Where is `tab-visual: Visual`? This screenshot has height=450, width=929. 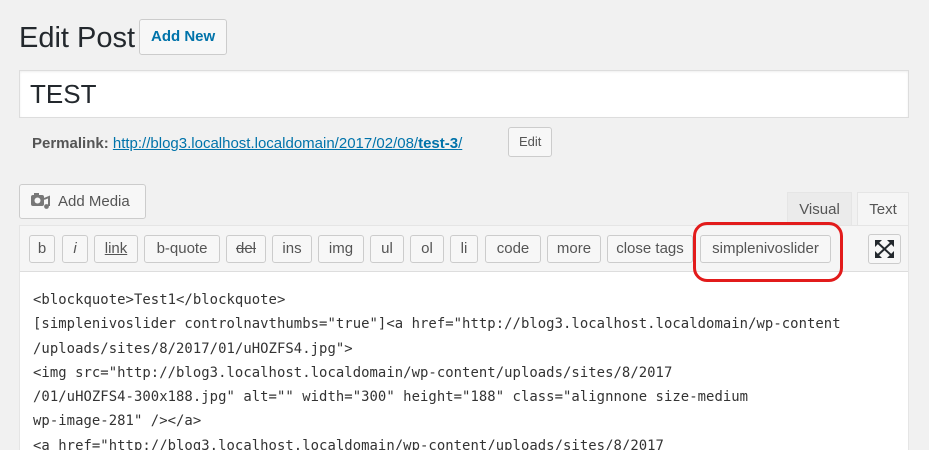
tab-visual: Visual is located at coordinates (819, 209).